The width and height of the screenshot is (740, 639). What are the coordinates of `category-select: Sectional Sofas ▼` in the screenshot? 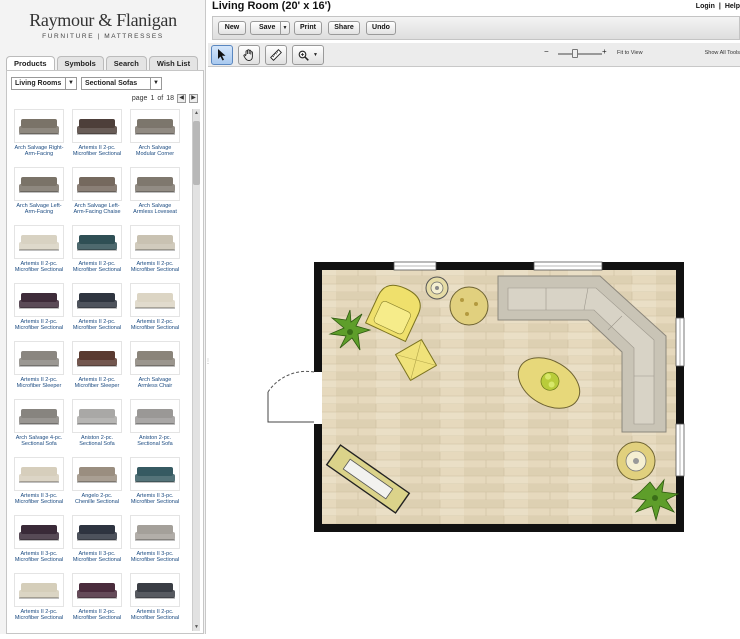 It's located at (121, 83).